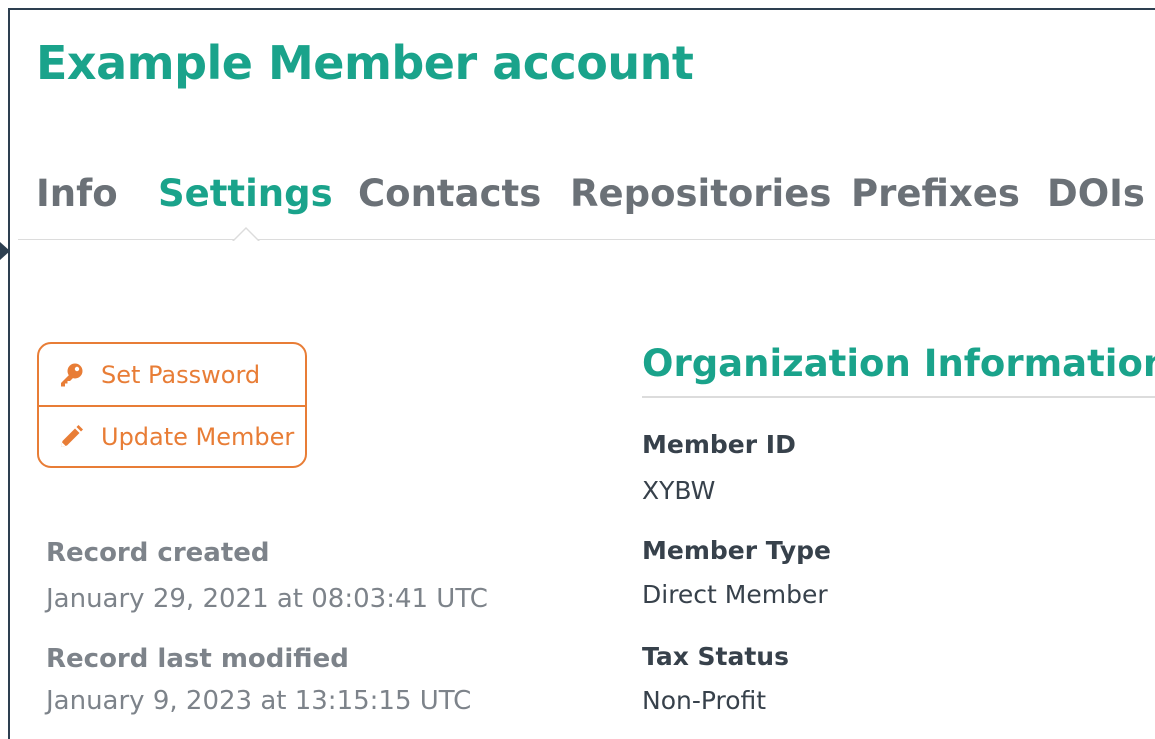  What do you see at coordinates (700, 193) in the screenshot?
I see `tab-repositories: Repositories` at bounding box center [700, 193].